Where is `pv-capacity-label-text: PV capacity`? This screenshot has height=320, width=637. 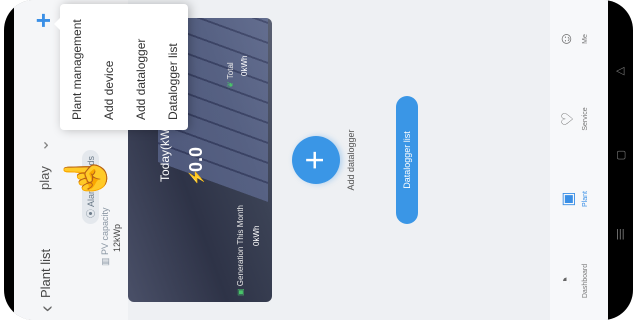
pv-capacity-label-text: PV capacity is located at coordinates (105, 231).